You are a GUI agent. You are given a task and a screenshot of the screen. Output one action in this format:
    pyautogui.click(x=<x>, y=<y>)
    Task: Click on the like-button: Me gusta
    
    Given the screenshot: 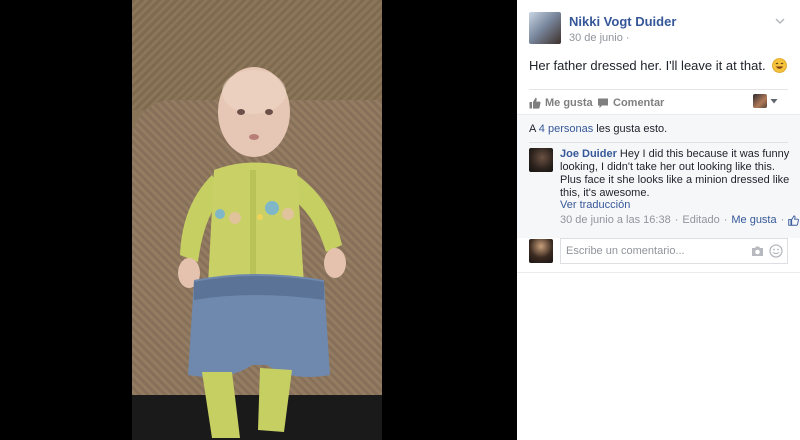 What is the action you would take?
    pyautogui.click(x=561, y=103)
    